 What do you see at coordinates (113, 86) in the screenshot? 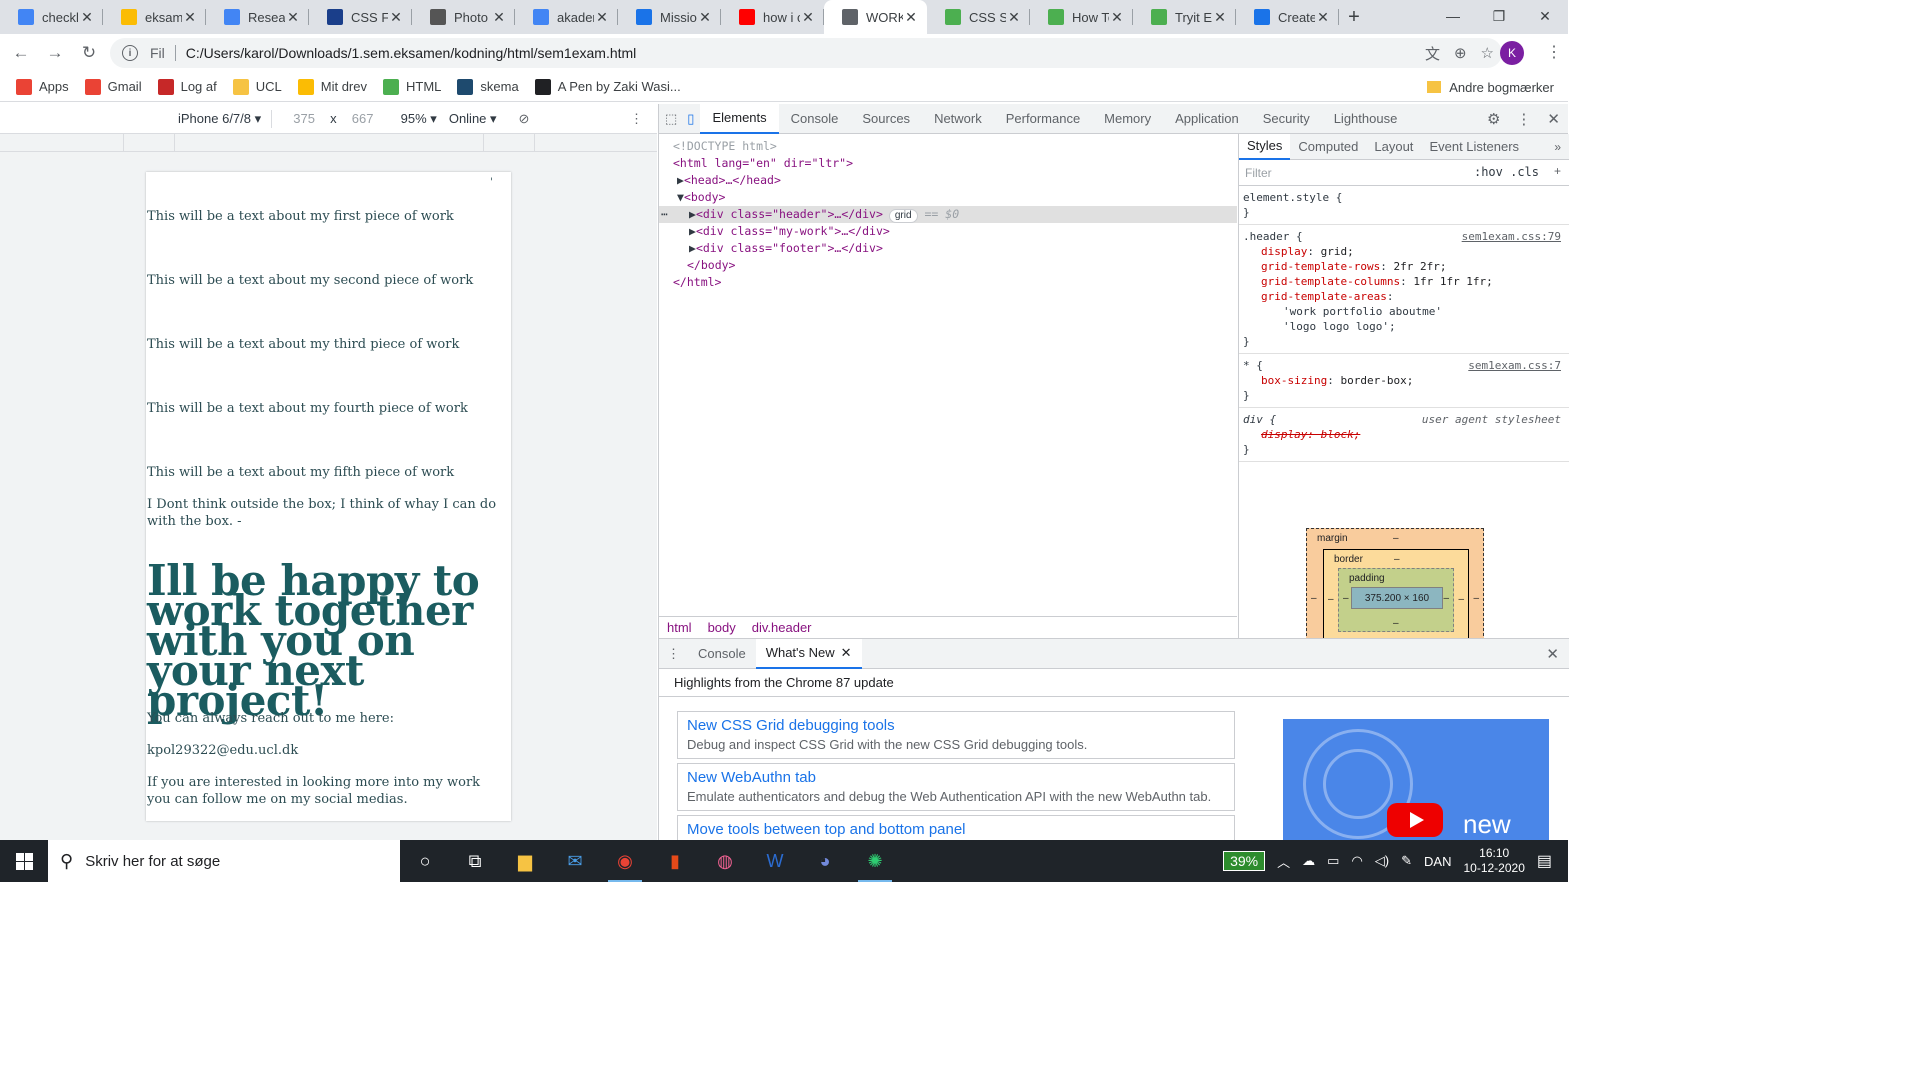
I see `bookmark-item: Gmail` at bounding box center [113, 86].